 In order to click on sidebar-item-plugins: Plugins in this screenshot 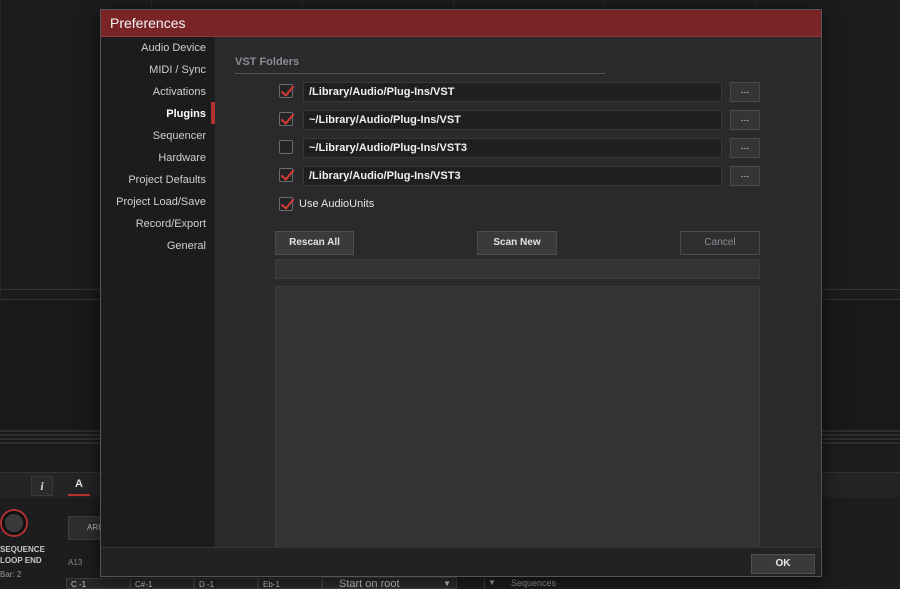, I will do `click(186, 114)`.